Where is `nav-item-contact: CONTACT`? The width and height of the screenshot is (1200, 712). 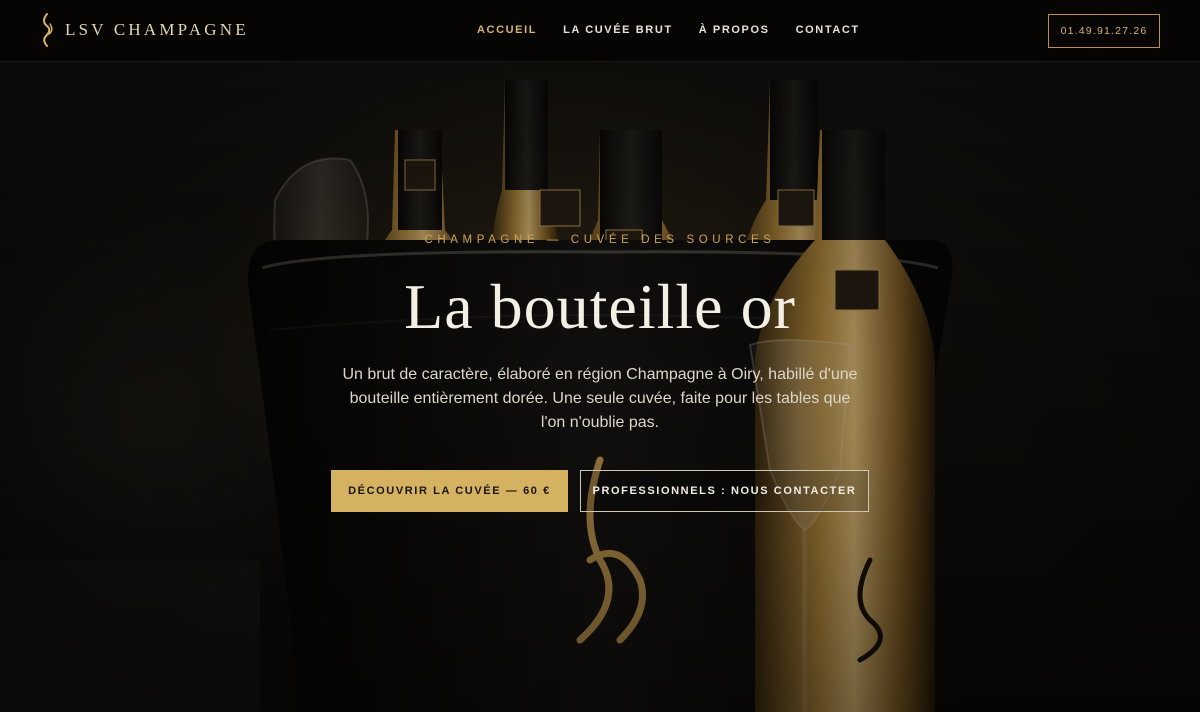 nav-item-contact: CONTACT is located at coordinates (828, 30).